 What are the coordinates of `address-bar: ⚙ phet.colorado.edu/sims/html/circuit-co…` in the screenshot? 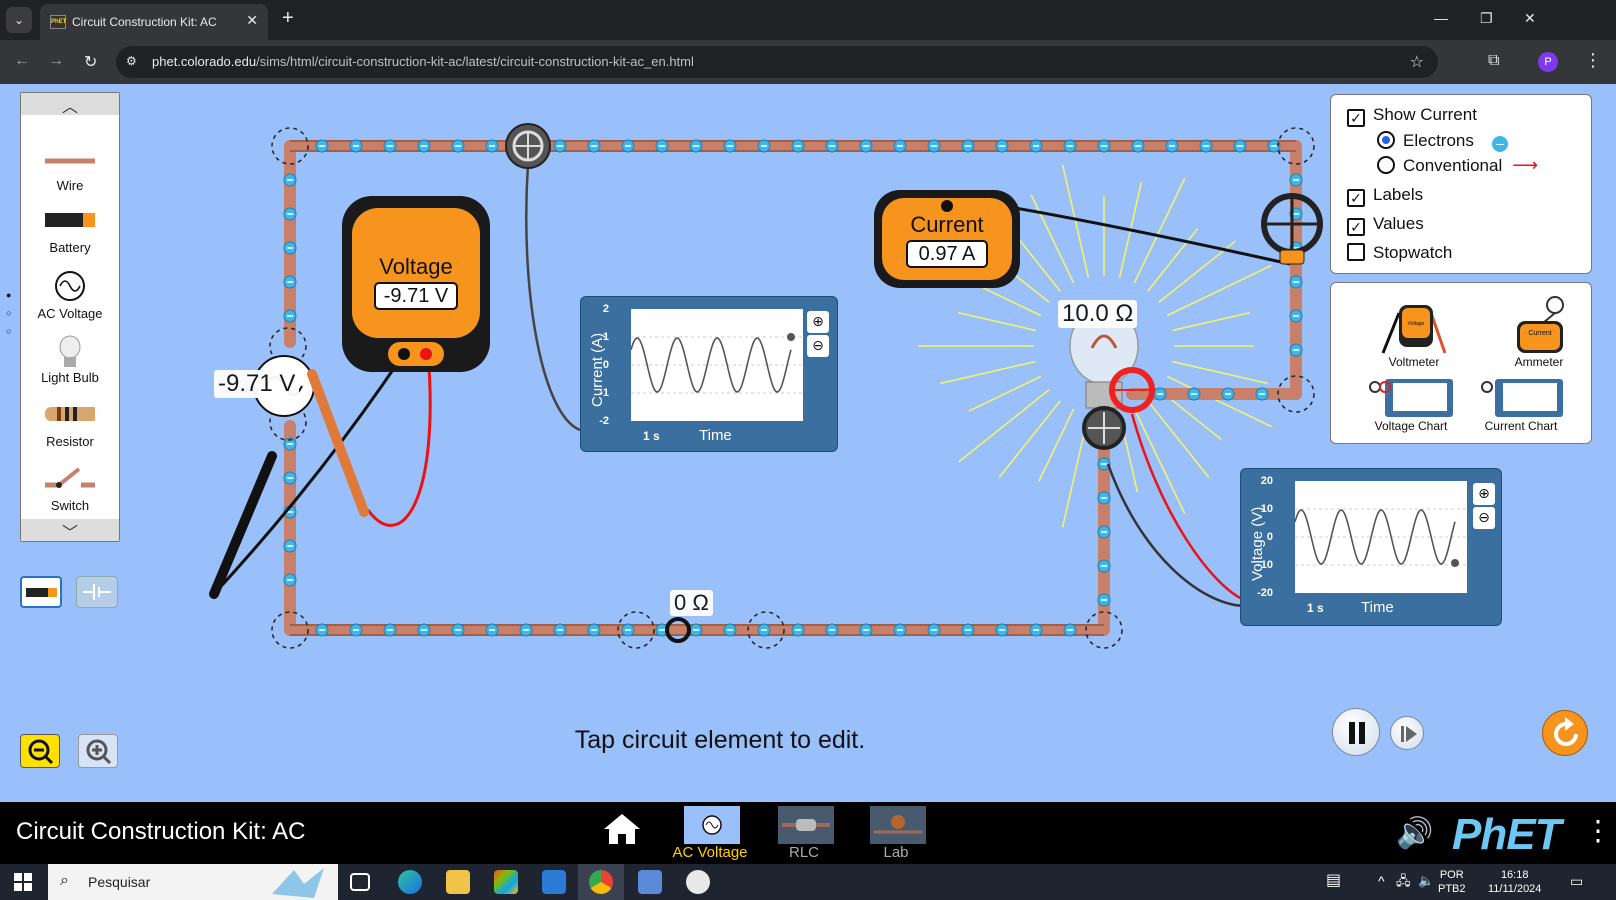 It's located at (777, 62).